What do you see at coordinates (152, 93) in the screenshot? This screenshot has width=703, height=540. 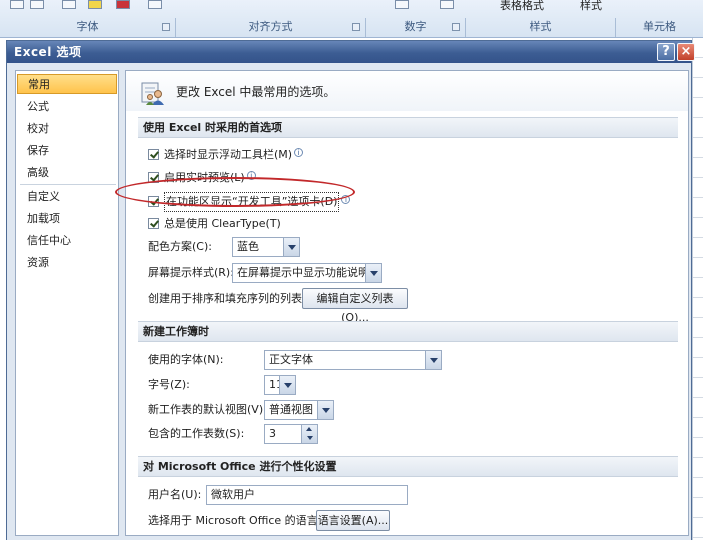 I see `options-people-icon` at bounding box center [152, 93].